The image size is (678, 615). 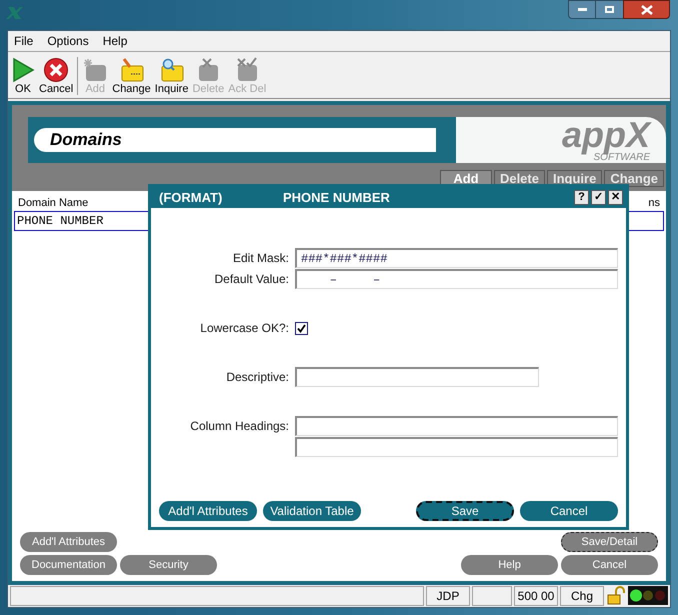 I want to click on toolbar-button: Inquire, so click(x=171, y=76).